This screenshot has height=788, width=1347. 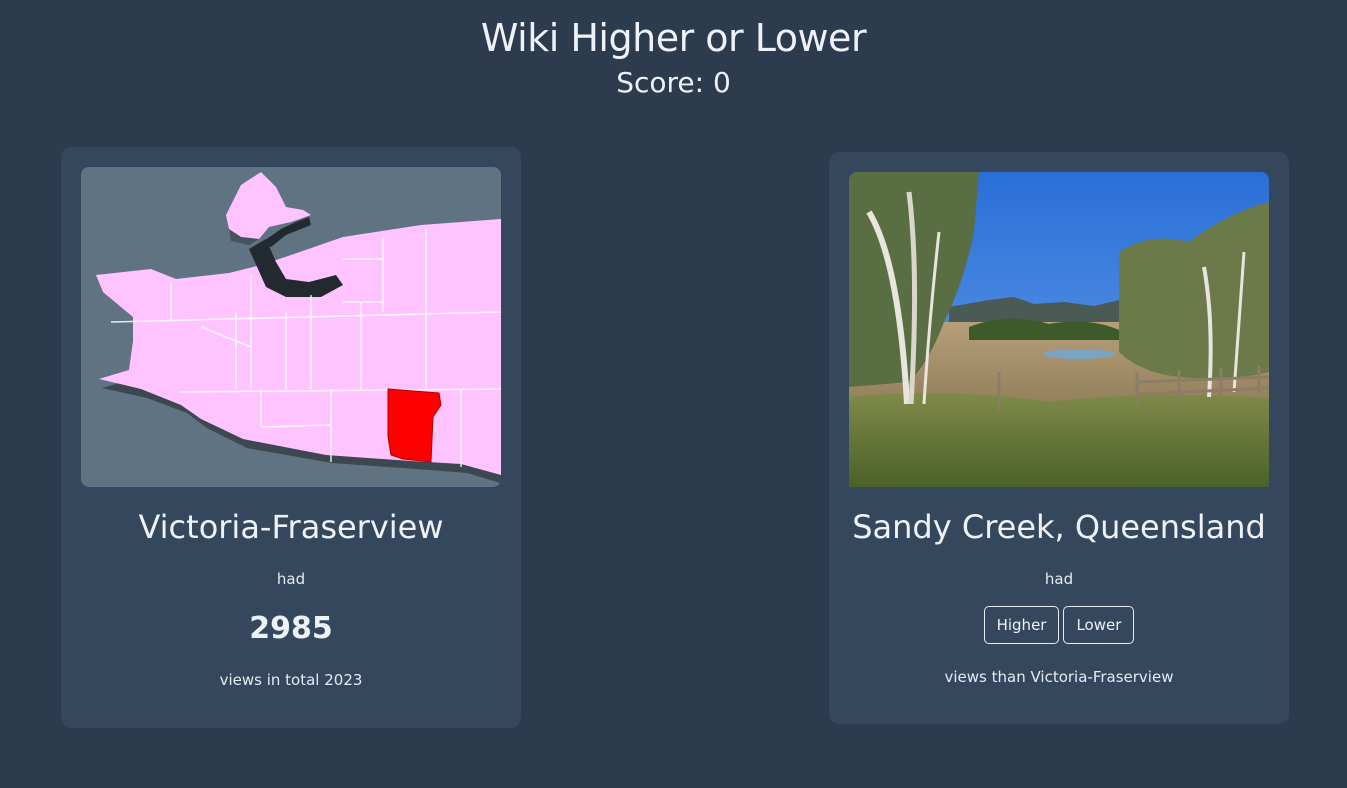 What do you see at coordinates (291, 680) in the screenshot?
I see `left-views-caption: views in total 2023` at bounding box center [291, 680].